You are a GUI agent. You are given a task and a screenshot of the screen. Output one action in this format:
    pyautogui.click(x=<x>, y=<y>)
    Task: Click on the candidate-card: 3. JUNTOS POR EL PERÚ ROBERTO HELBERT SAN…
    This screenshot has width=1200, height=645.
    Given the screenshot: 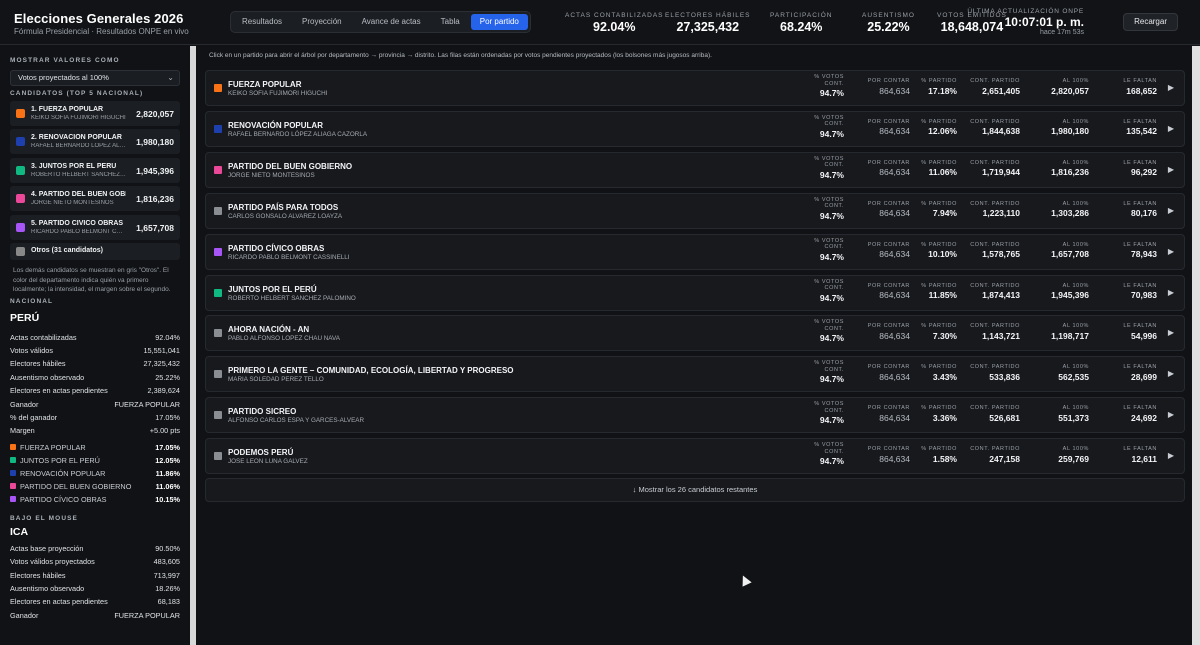 What is the action you would take?
    pyautogui.click(x=95, y=170)
    